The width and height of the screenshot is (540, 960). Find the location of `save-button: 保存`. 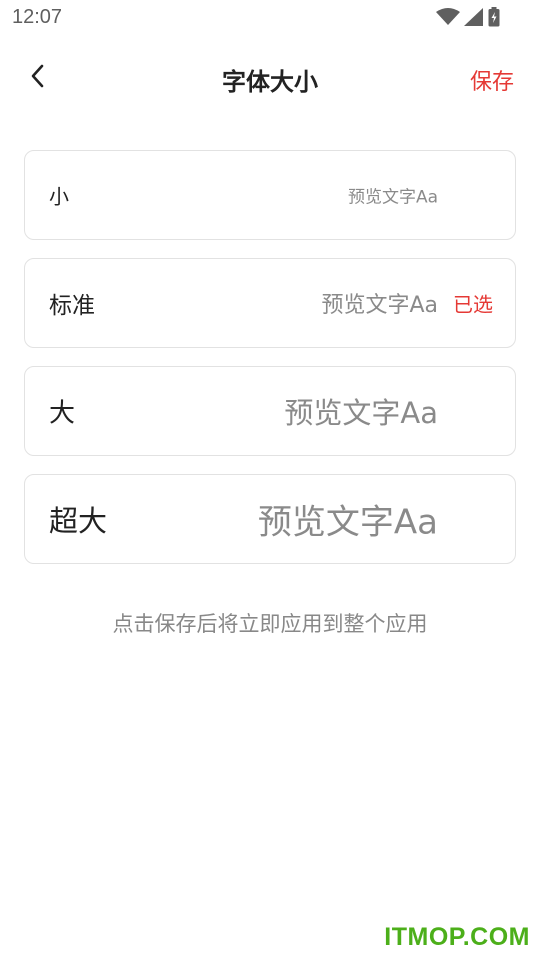

save-button: 保存 is located at coordinates (492, 80).